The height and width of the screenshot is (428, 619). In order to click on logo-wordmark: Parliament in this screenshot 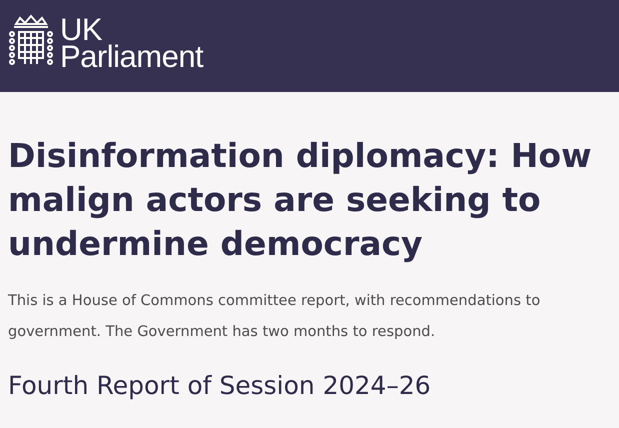, I will do `click(132, 56)`.